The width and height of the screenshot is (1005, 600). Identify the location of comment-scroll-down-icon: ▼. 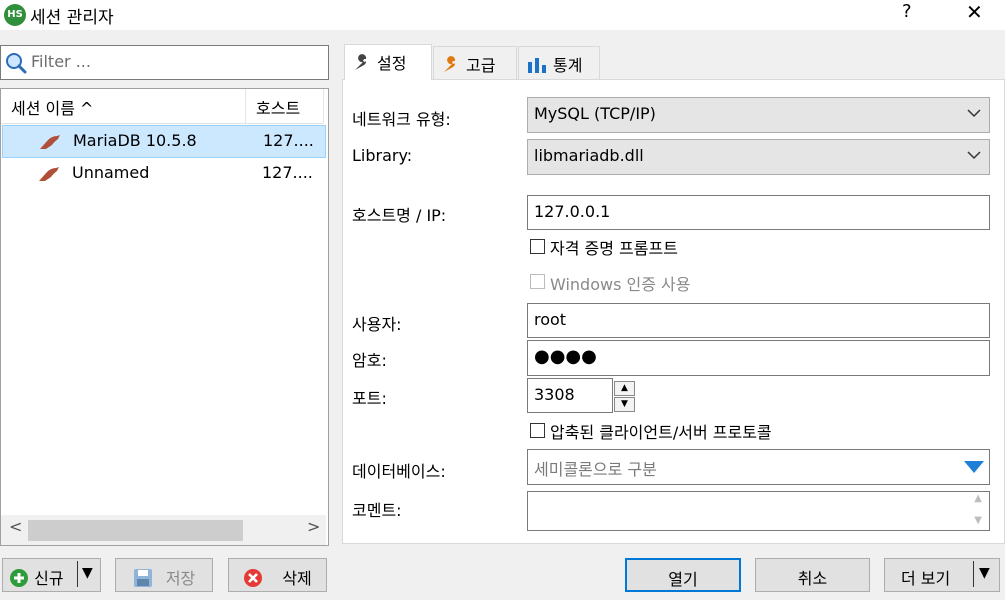
(978, 520).